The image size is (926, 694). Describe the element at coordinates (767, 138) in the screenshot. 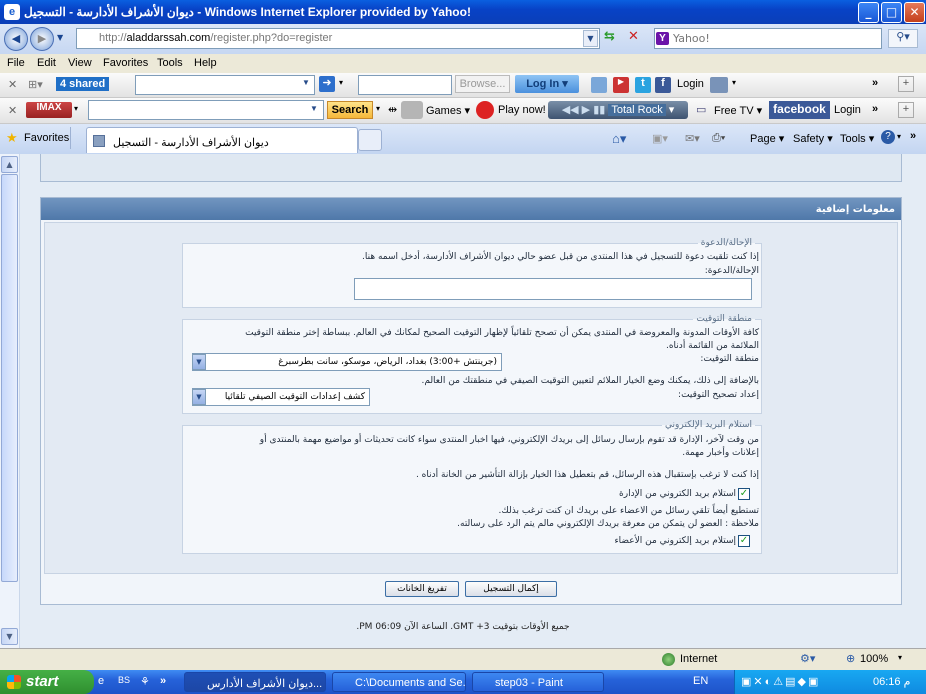

I see `page-menu: Page ▾` at that location.